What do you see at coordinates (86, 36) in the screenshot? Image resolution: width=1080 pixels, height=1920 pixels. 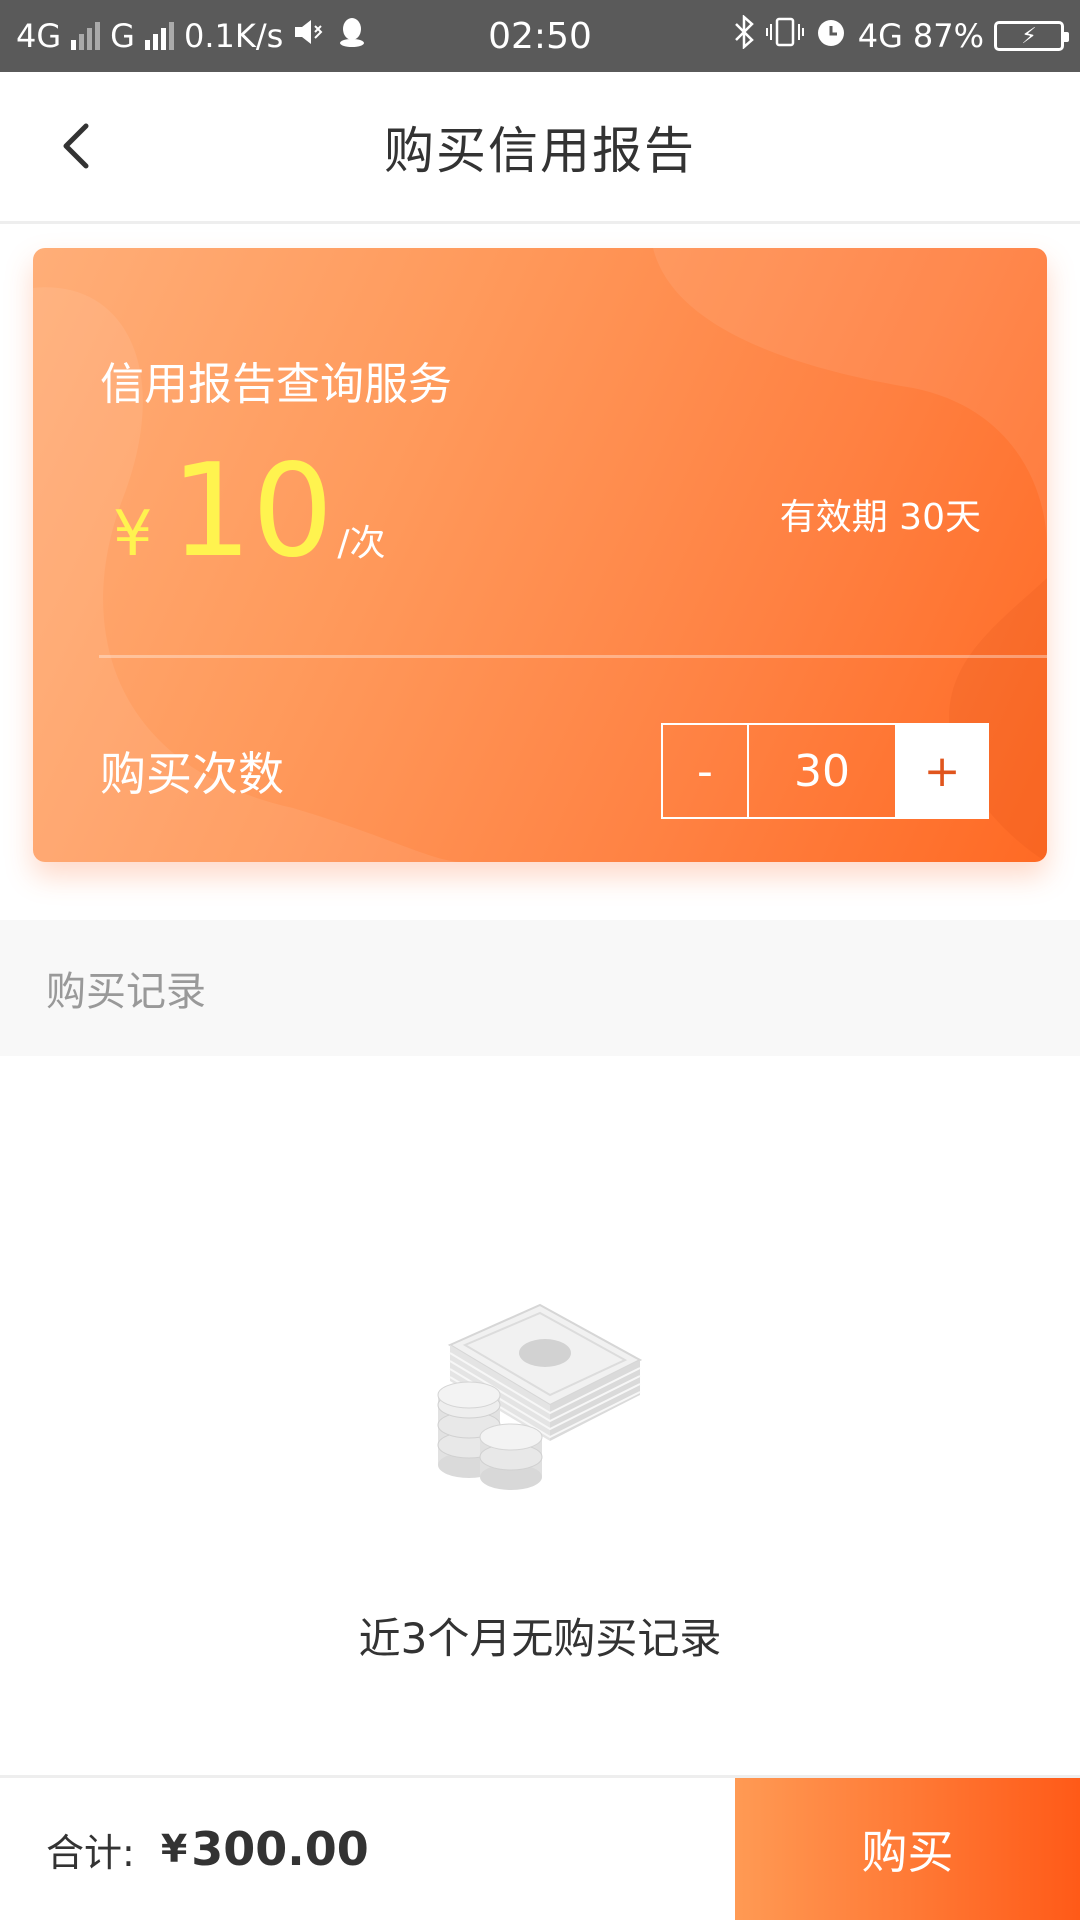 I see `signal-icon` at bounding box center [86, 36].